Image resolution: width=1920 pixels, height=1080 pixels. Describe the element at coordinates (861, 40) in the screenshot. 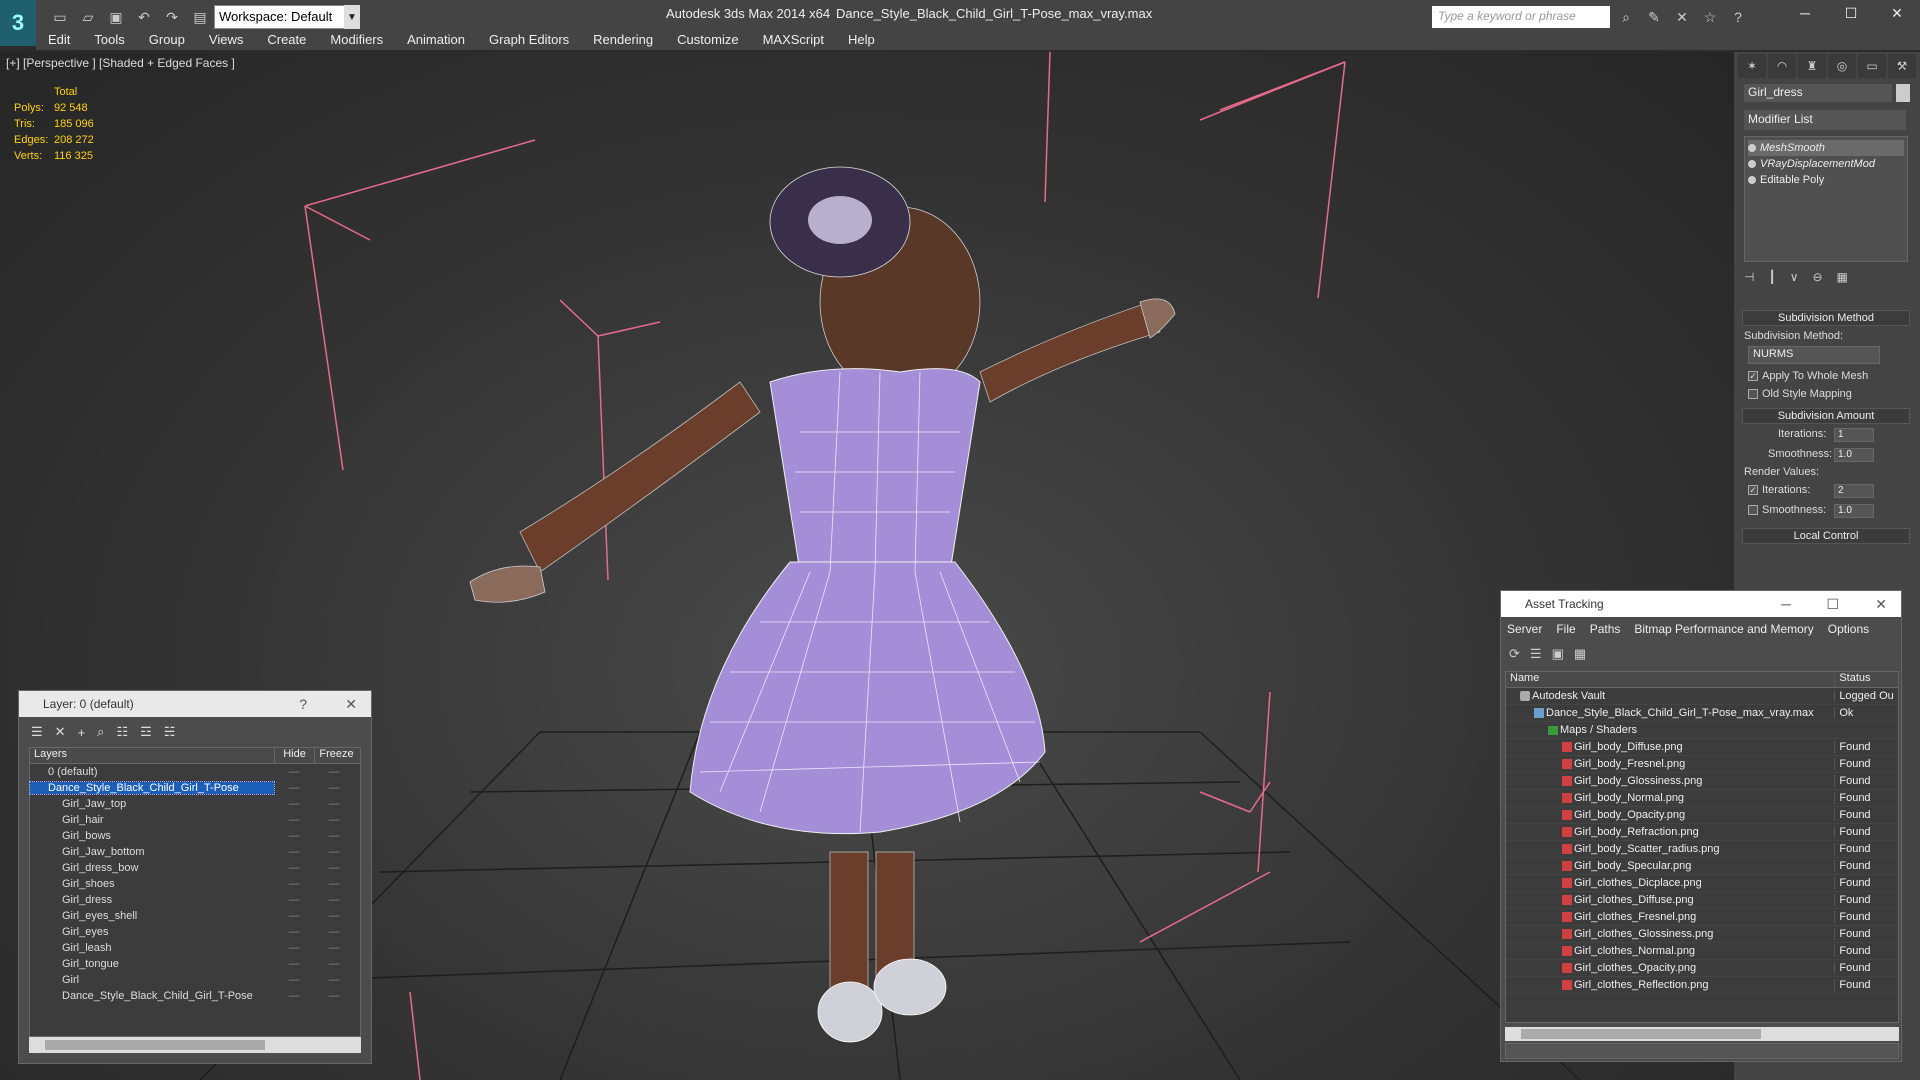

I see `menu-help: Help` at that location.